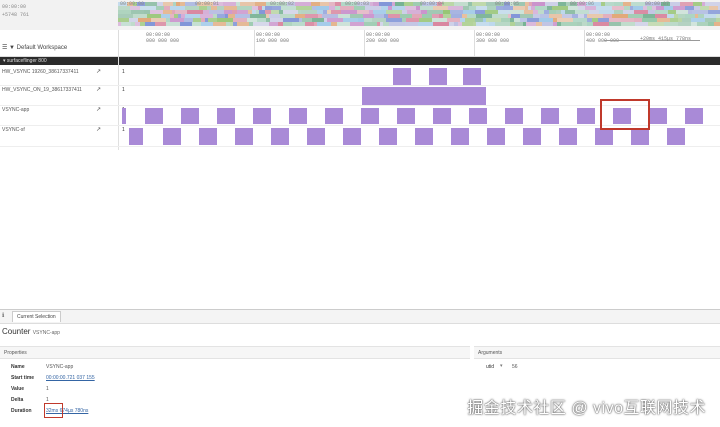 The width and height of the screenshot is (720, 427). What do you see at coordinates (13, 130) in the screenshot?
I see `track-name-vsync-sf: VSYNC-sf` at bounding box center [13, 130].